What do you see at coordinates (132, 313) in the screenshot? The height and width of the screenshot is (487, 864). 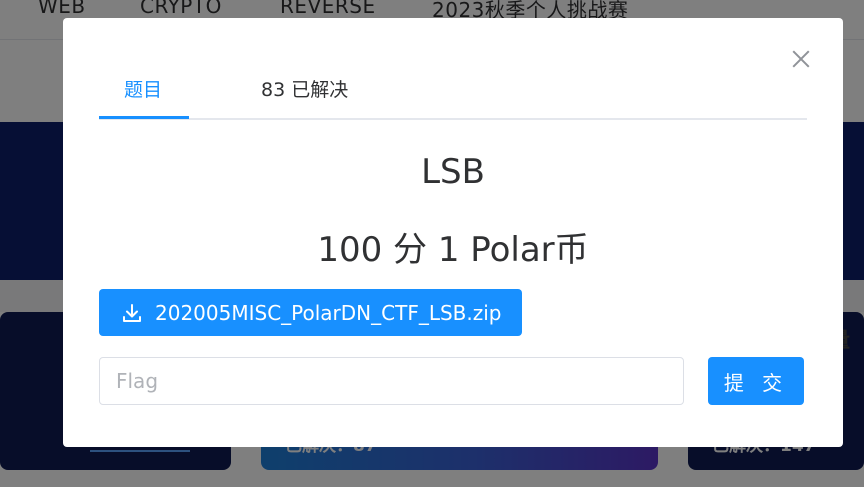 I see `download-icon` at bounding box center [132, 313].